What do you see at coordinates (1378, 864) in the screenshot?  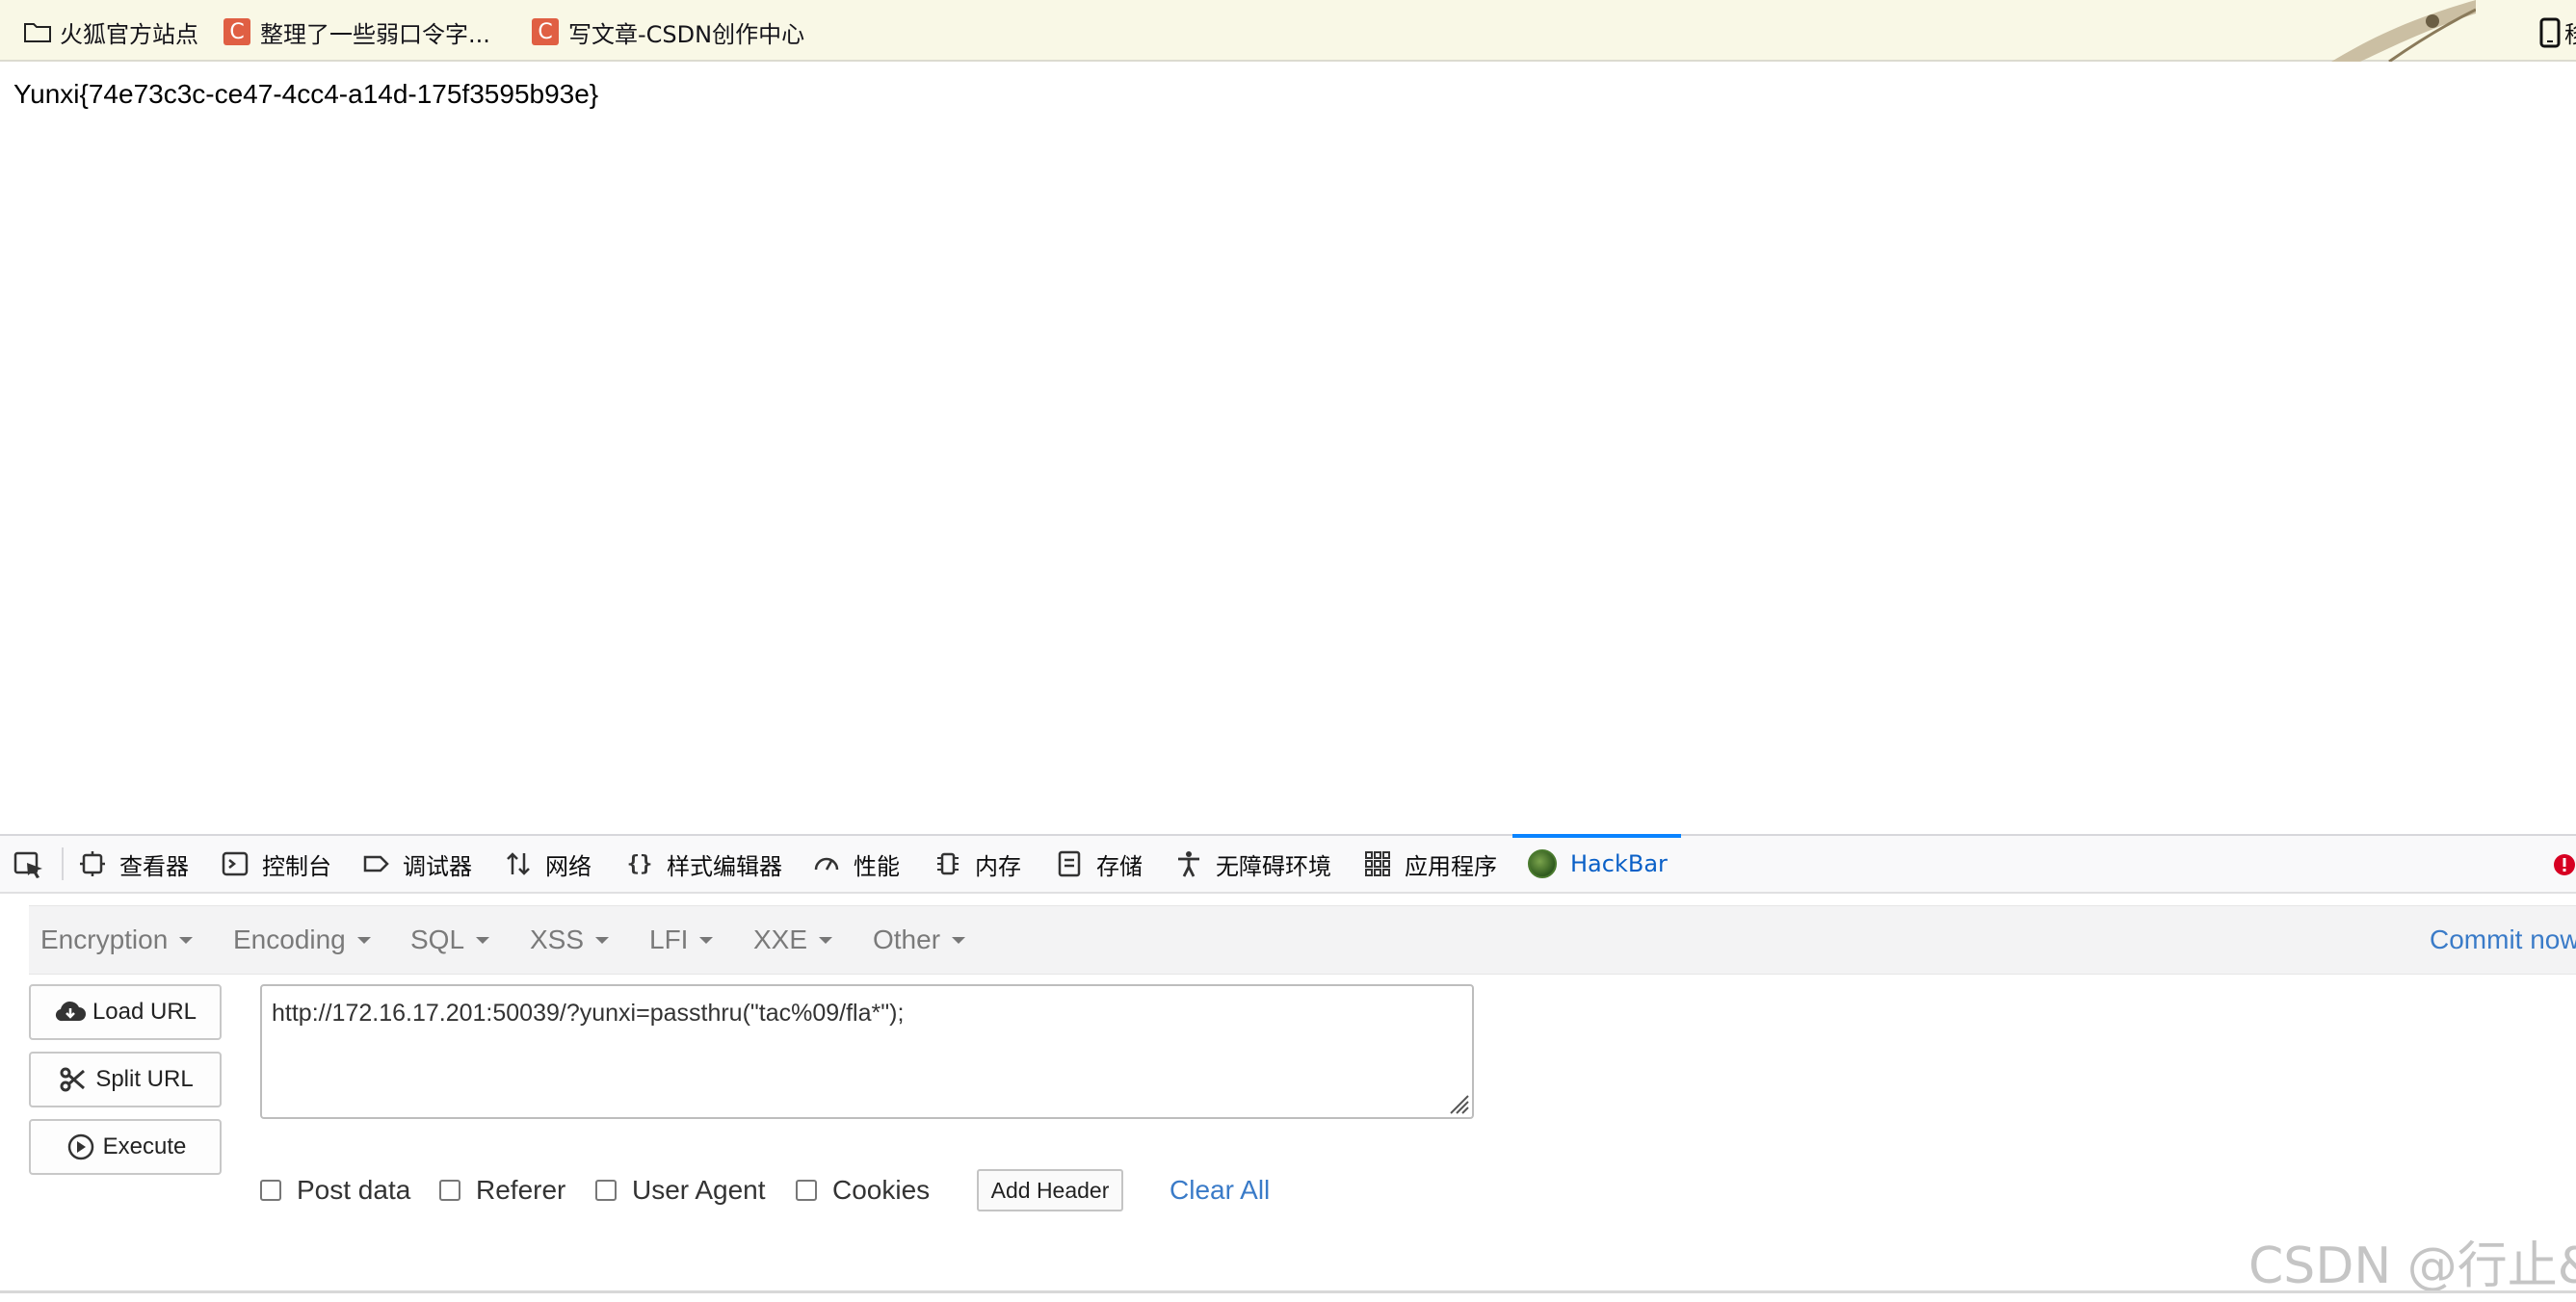 I see `application-icon` at bounding box center [1378, 864].